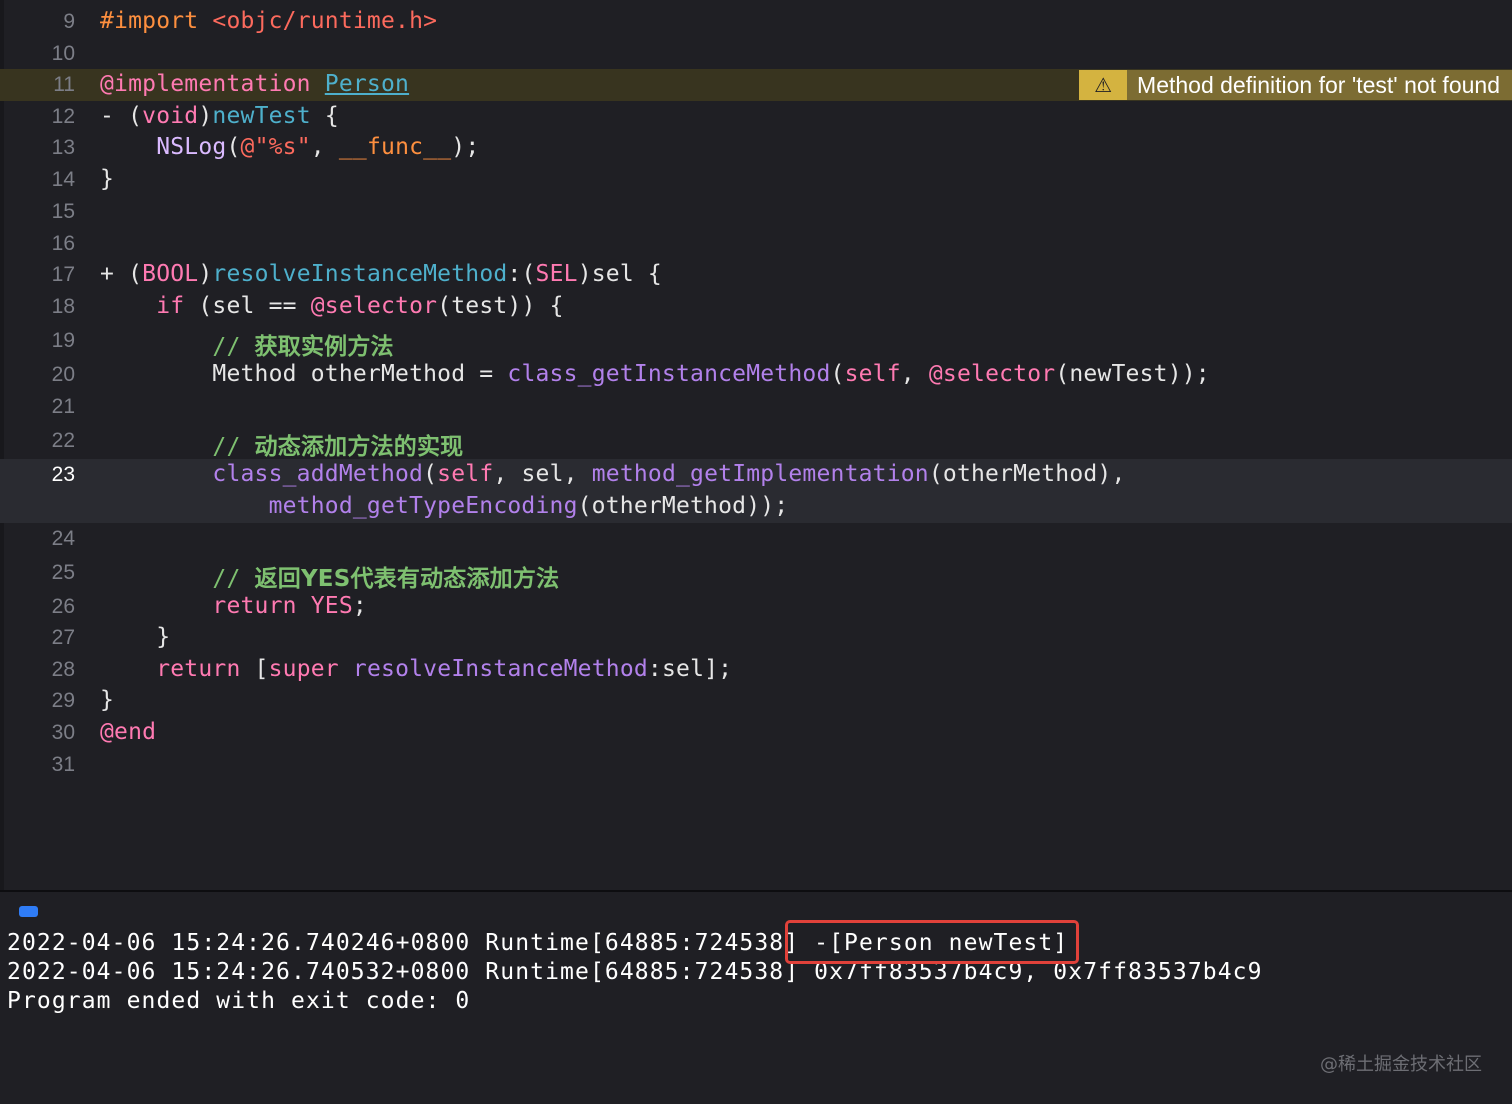 This screenshot has width=1512, height=1104. Describe the element at coordinates (756, 638) in the screenshot. I see `code-line-27: 27 }` at that location.